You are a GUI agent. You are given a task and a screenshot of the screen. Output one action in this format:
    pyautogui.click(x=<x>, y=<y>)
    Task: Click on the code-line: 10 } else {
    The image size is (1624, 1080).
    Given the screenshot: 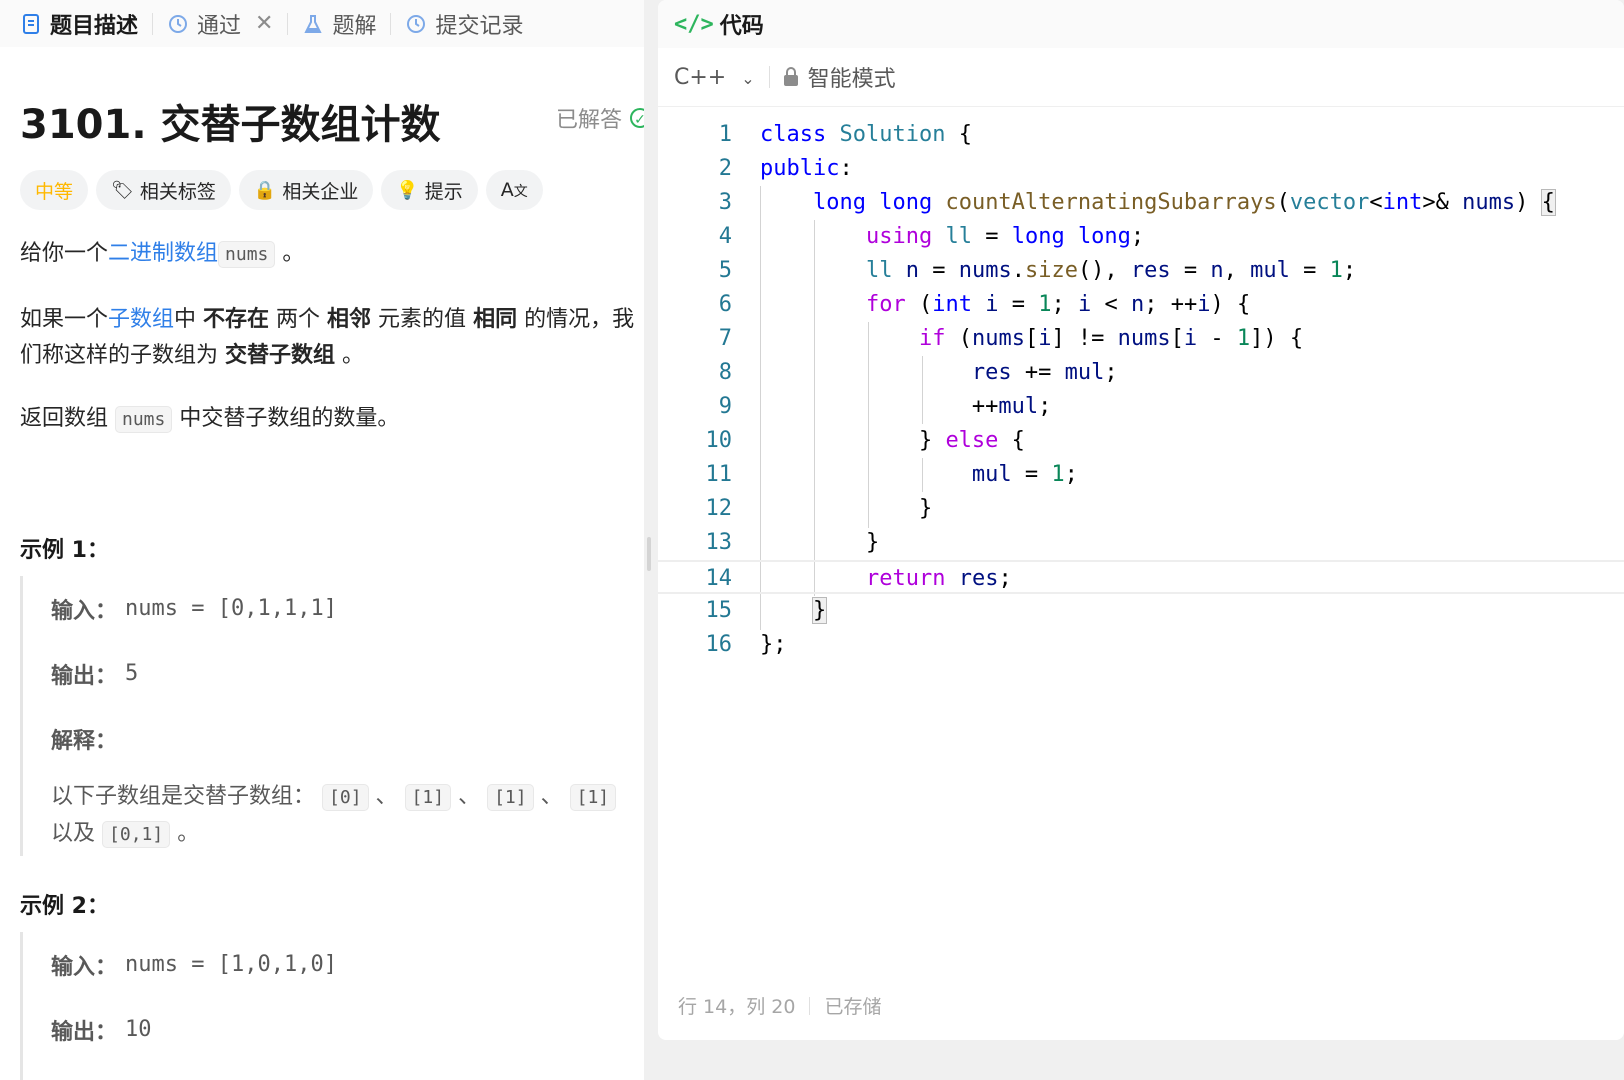 What is the action you would take?
    pyautogui.click(x=1141, y=441)
    